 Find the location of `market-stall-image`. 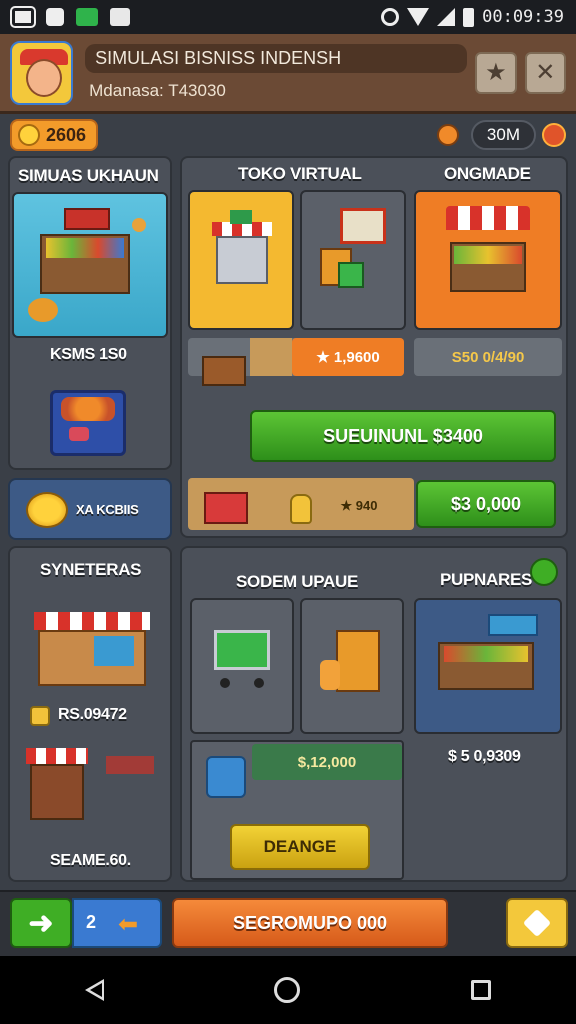

market-stall-image is located at coordinates (90, 265).